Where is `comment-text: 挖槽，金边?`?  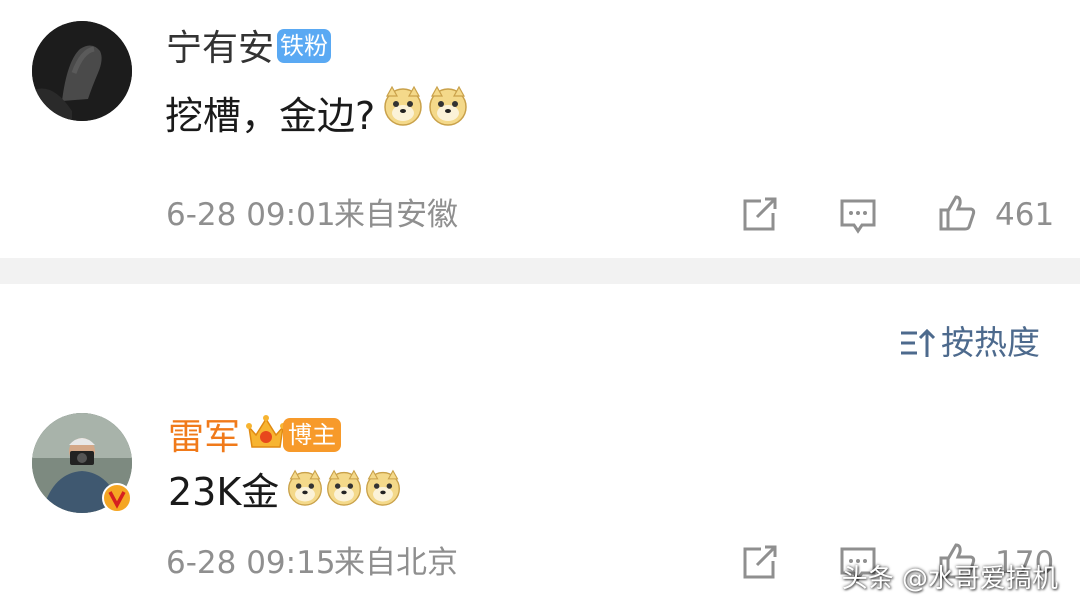 comment-text: 挖槽，金边? is located at coordinates (270, 116).